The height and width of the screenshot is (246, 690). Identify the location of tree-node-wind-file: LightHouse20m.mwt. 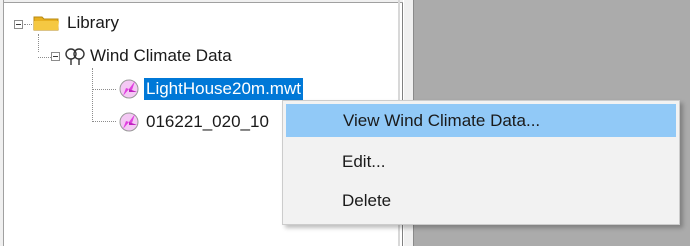
(210, 89).